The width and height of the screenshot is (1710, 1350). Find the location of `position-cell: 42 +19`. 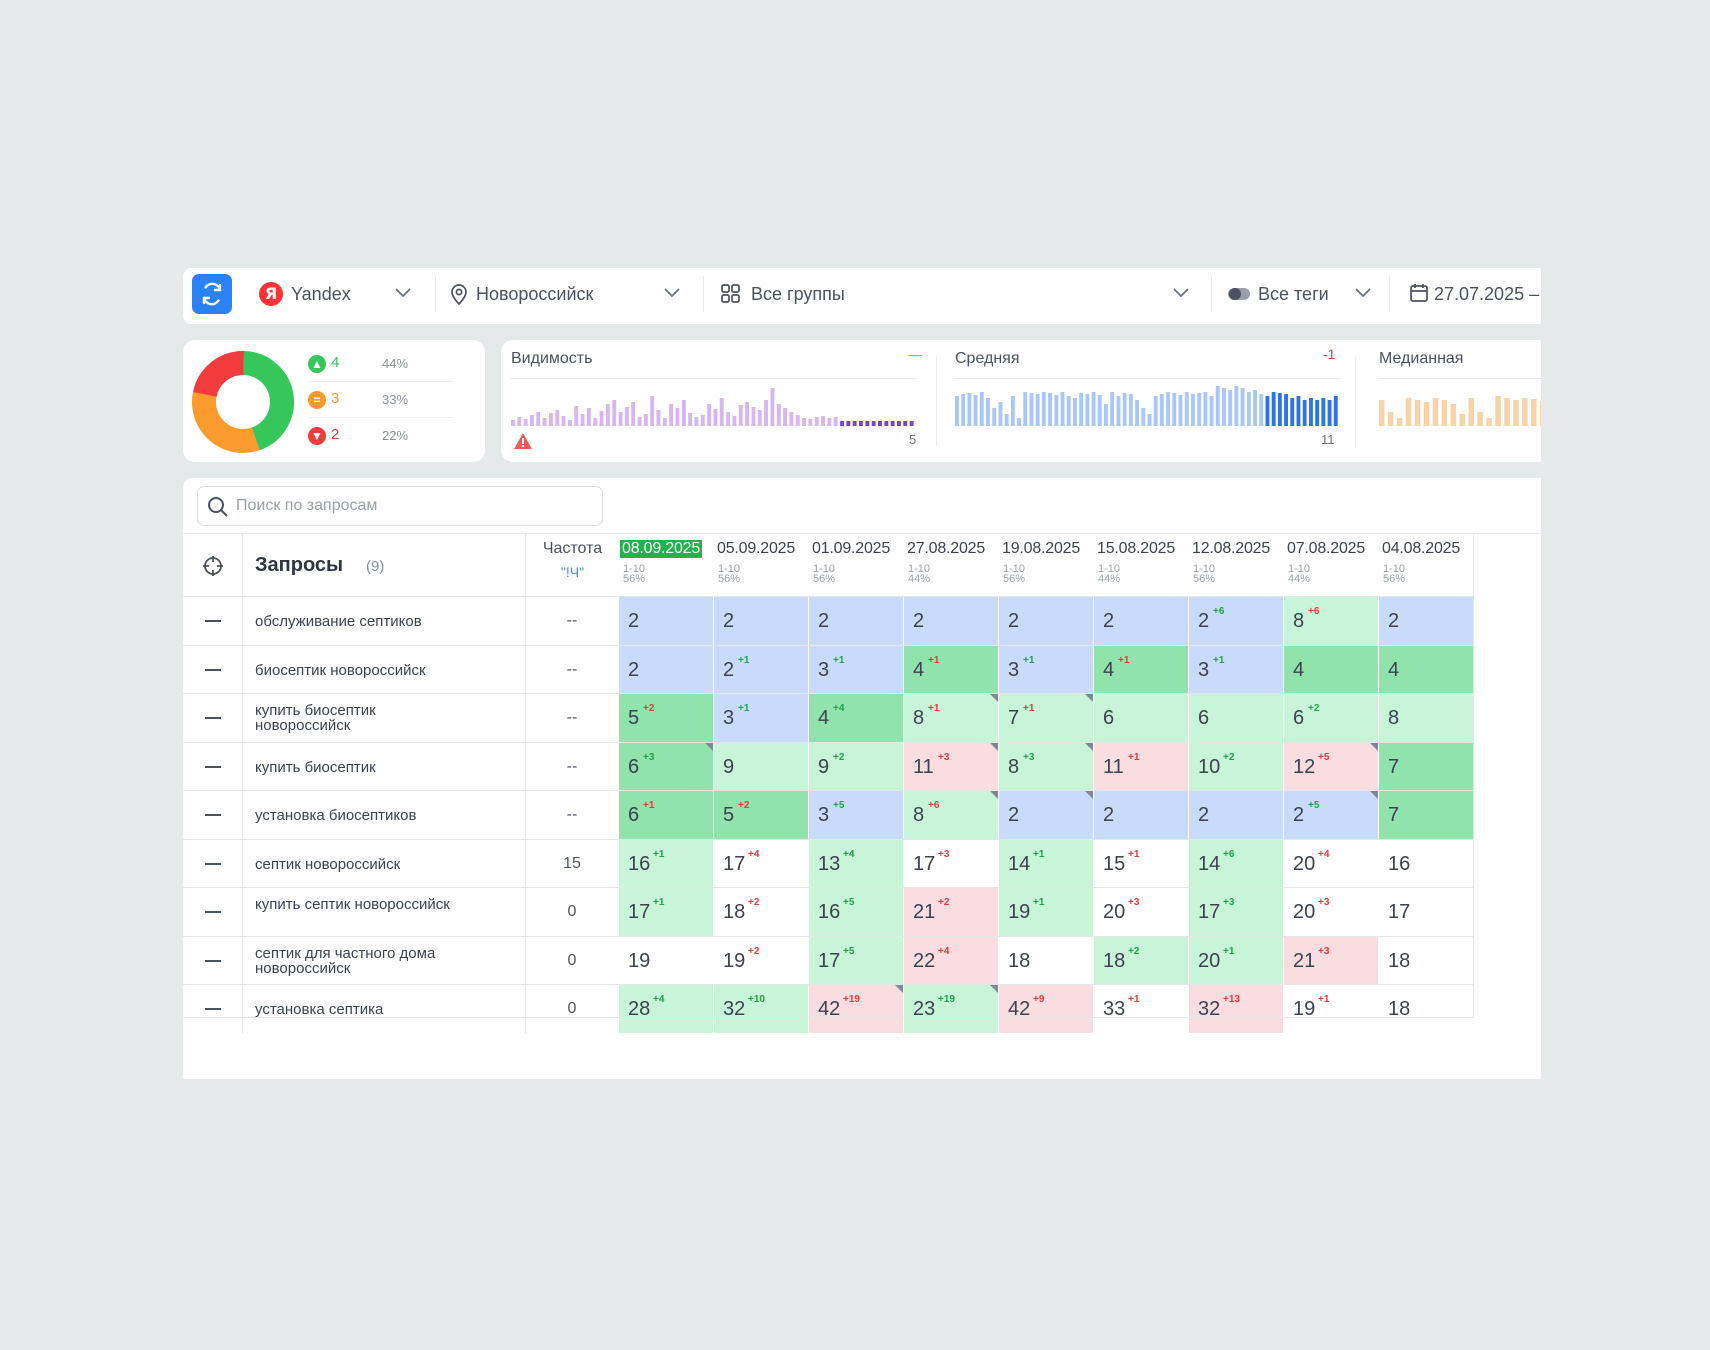

position-cell: 42 +19 is located at coordinates (855, 1009).